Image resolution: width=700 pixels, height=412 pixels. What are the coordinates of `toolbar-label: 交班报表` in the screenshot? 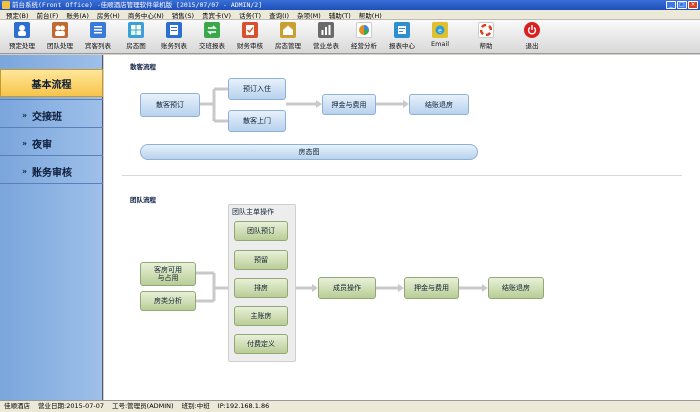 It's located at (212, 46).